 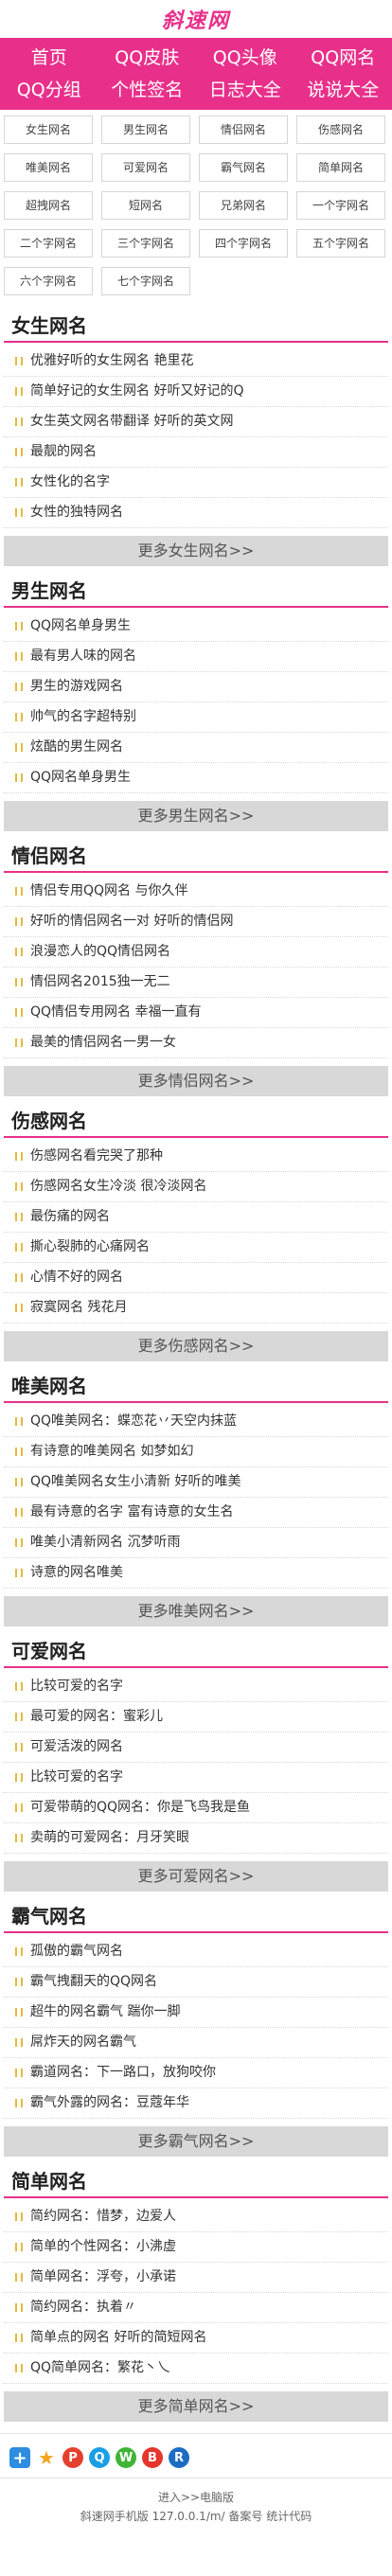 I want to click on list-item: 伤感网名女生冷淡 很冷淡网名, so click(x=196, y=1187).